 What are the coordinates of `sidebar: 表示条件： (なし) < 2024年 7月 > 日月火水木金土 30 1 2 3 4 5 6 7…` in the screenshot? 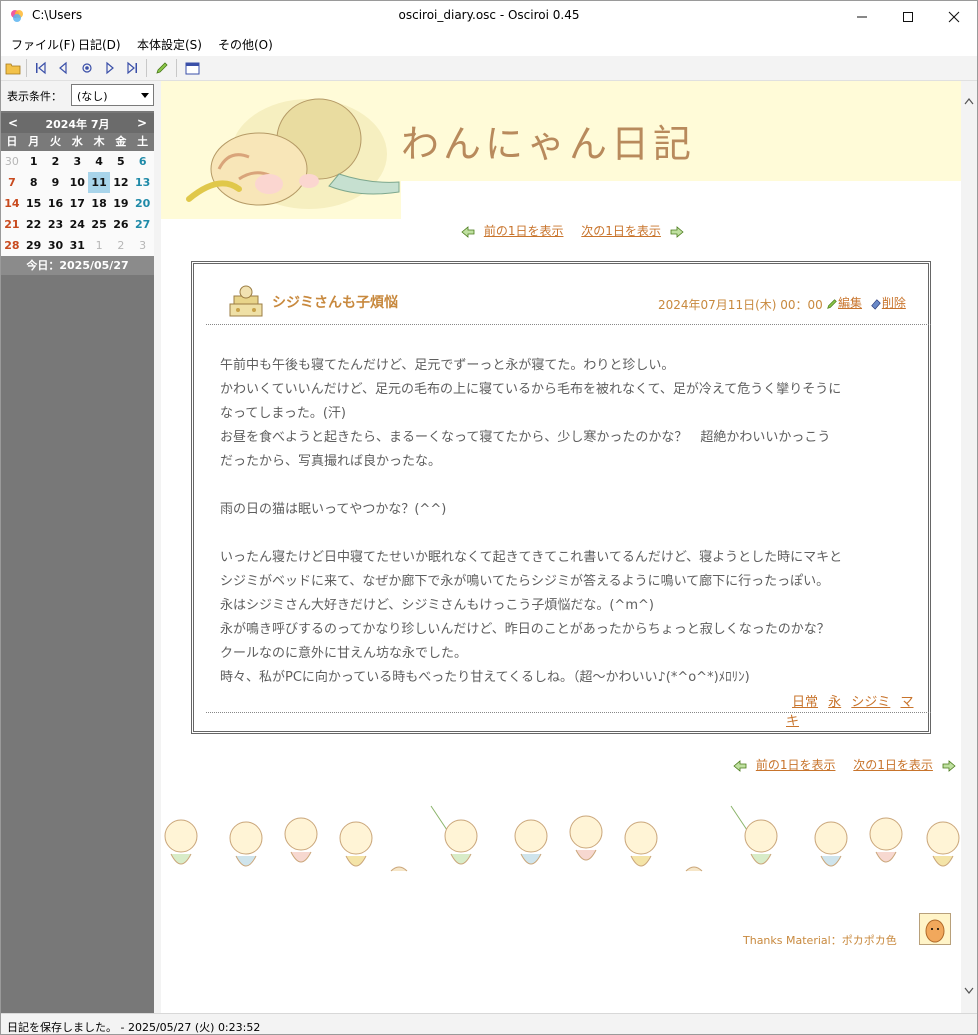 It's located at (77, 547).